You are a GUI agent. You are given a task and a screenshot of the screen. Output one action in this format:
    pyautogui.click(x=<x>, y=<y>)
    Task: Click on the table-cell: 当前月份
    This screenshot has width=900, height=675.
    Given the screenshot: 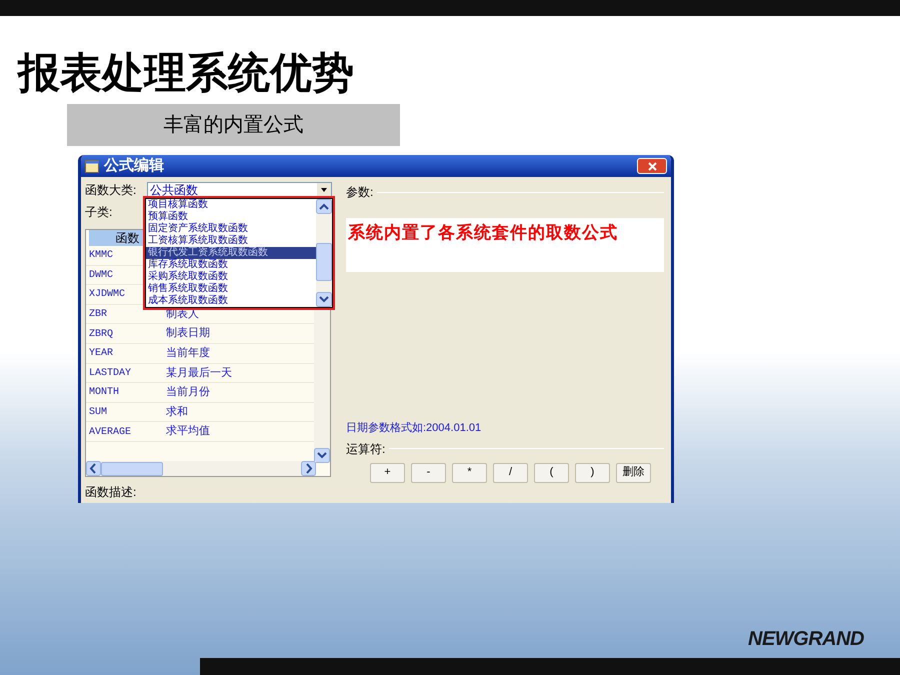 What is the action you would take?
    pyautogui.click(x=188, y=392)
    